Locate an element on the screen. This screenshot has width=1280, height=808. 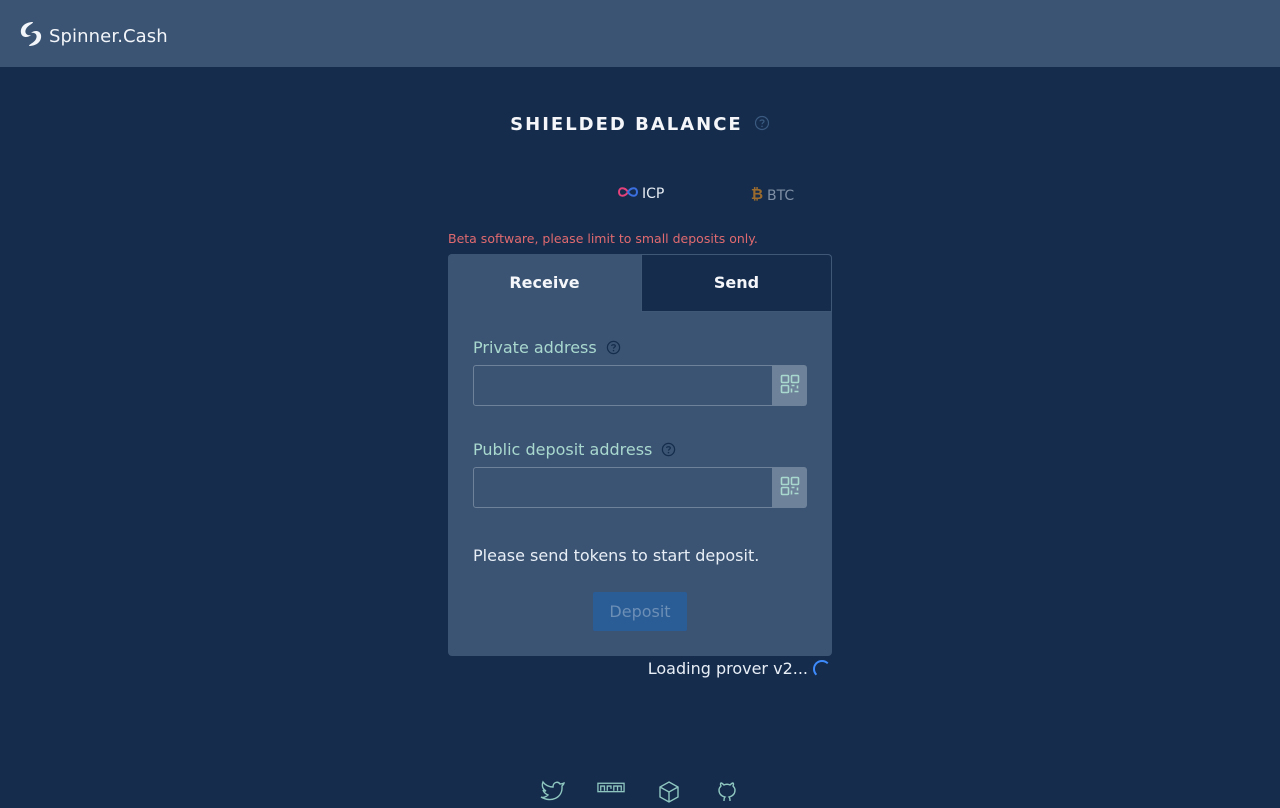
public-address-label: Public deposit address is located at coordinates (574, 449).